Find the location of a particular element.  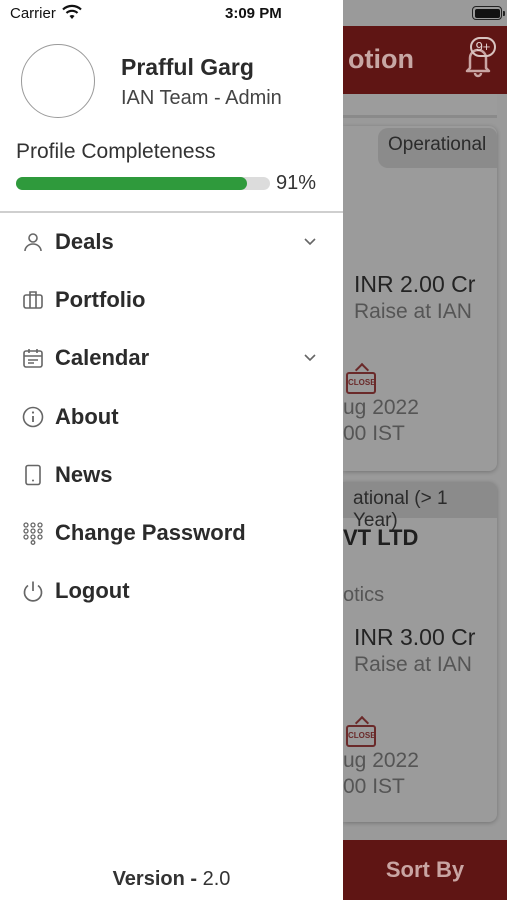

keypad-icon is located at coordinates (33, 533).